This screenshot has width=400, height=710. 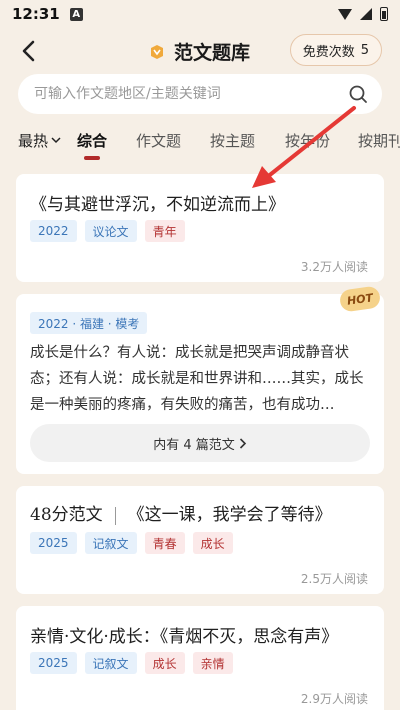 I want to click on back-arrow-icon, so click(x=28, y=51).